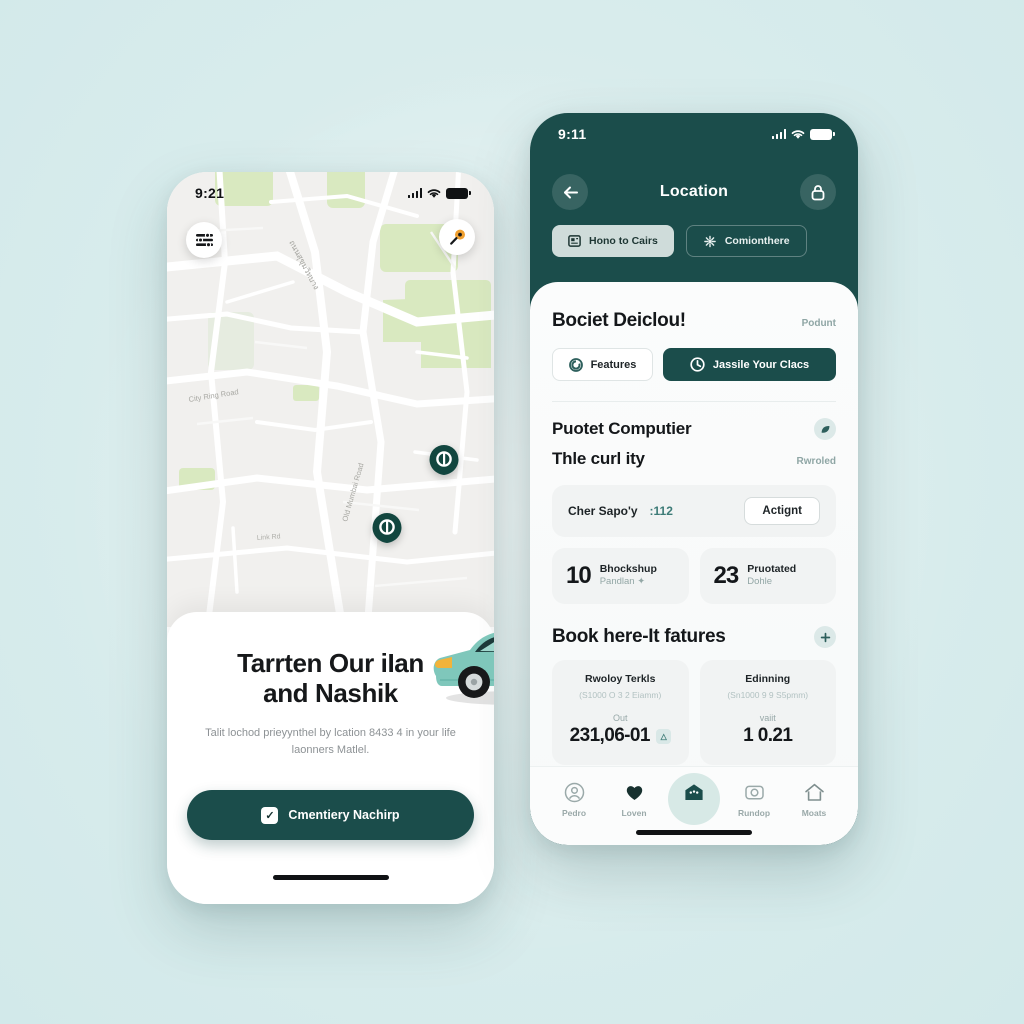 The height and width of the screenshot is (1024, 1024). I want to click on leaf-badge-icon, so click(825, 429).